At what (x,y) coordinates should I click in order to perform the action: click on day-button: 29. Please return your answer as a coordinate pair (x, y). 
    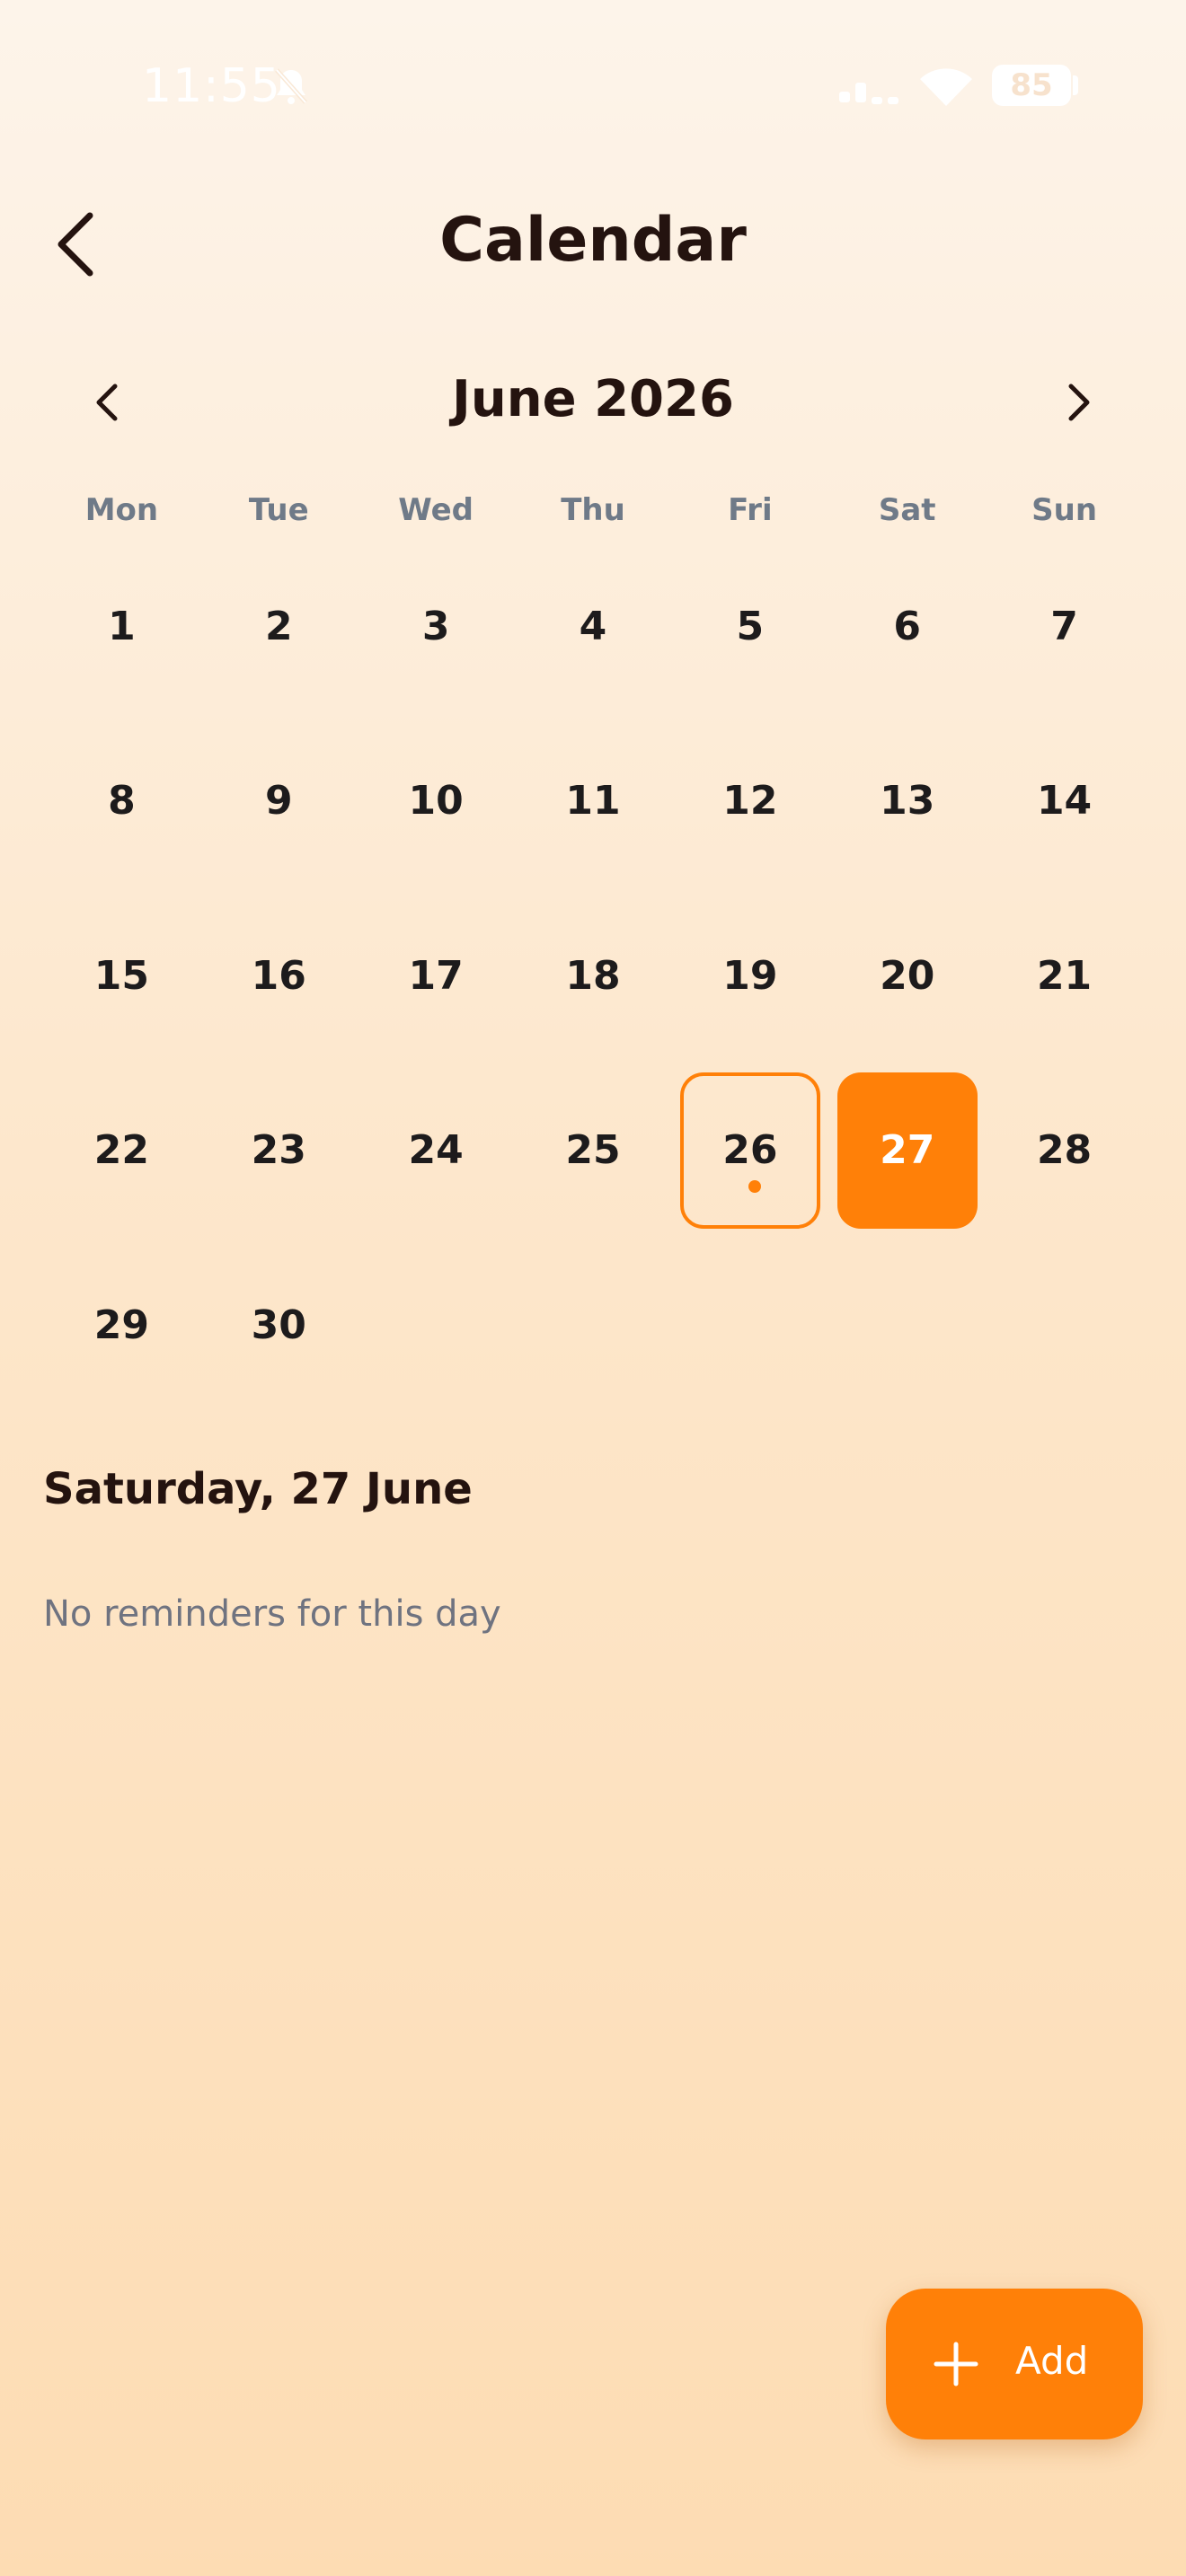
    Looking at the image, I should click on (121, 1325).